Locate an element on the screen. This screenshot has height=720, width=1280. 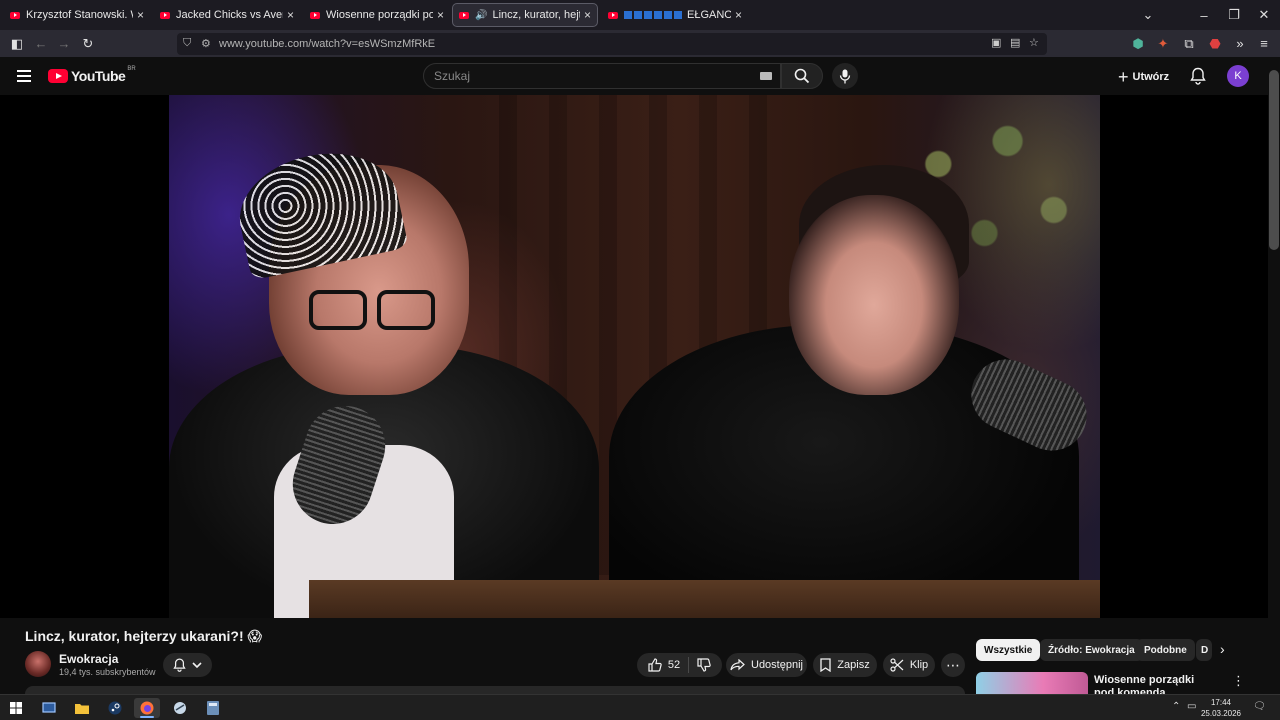
scissors-icon is located at coordinates (897, 665).